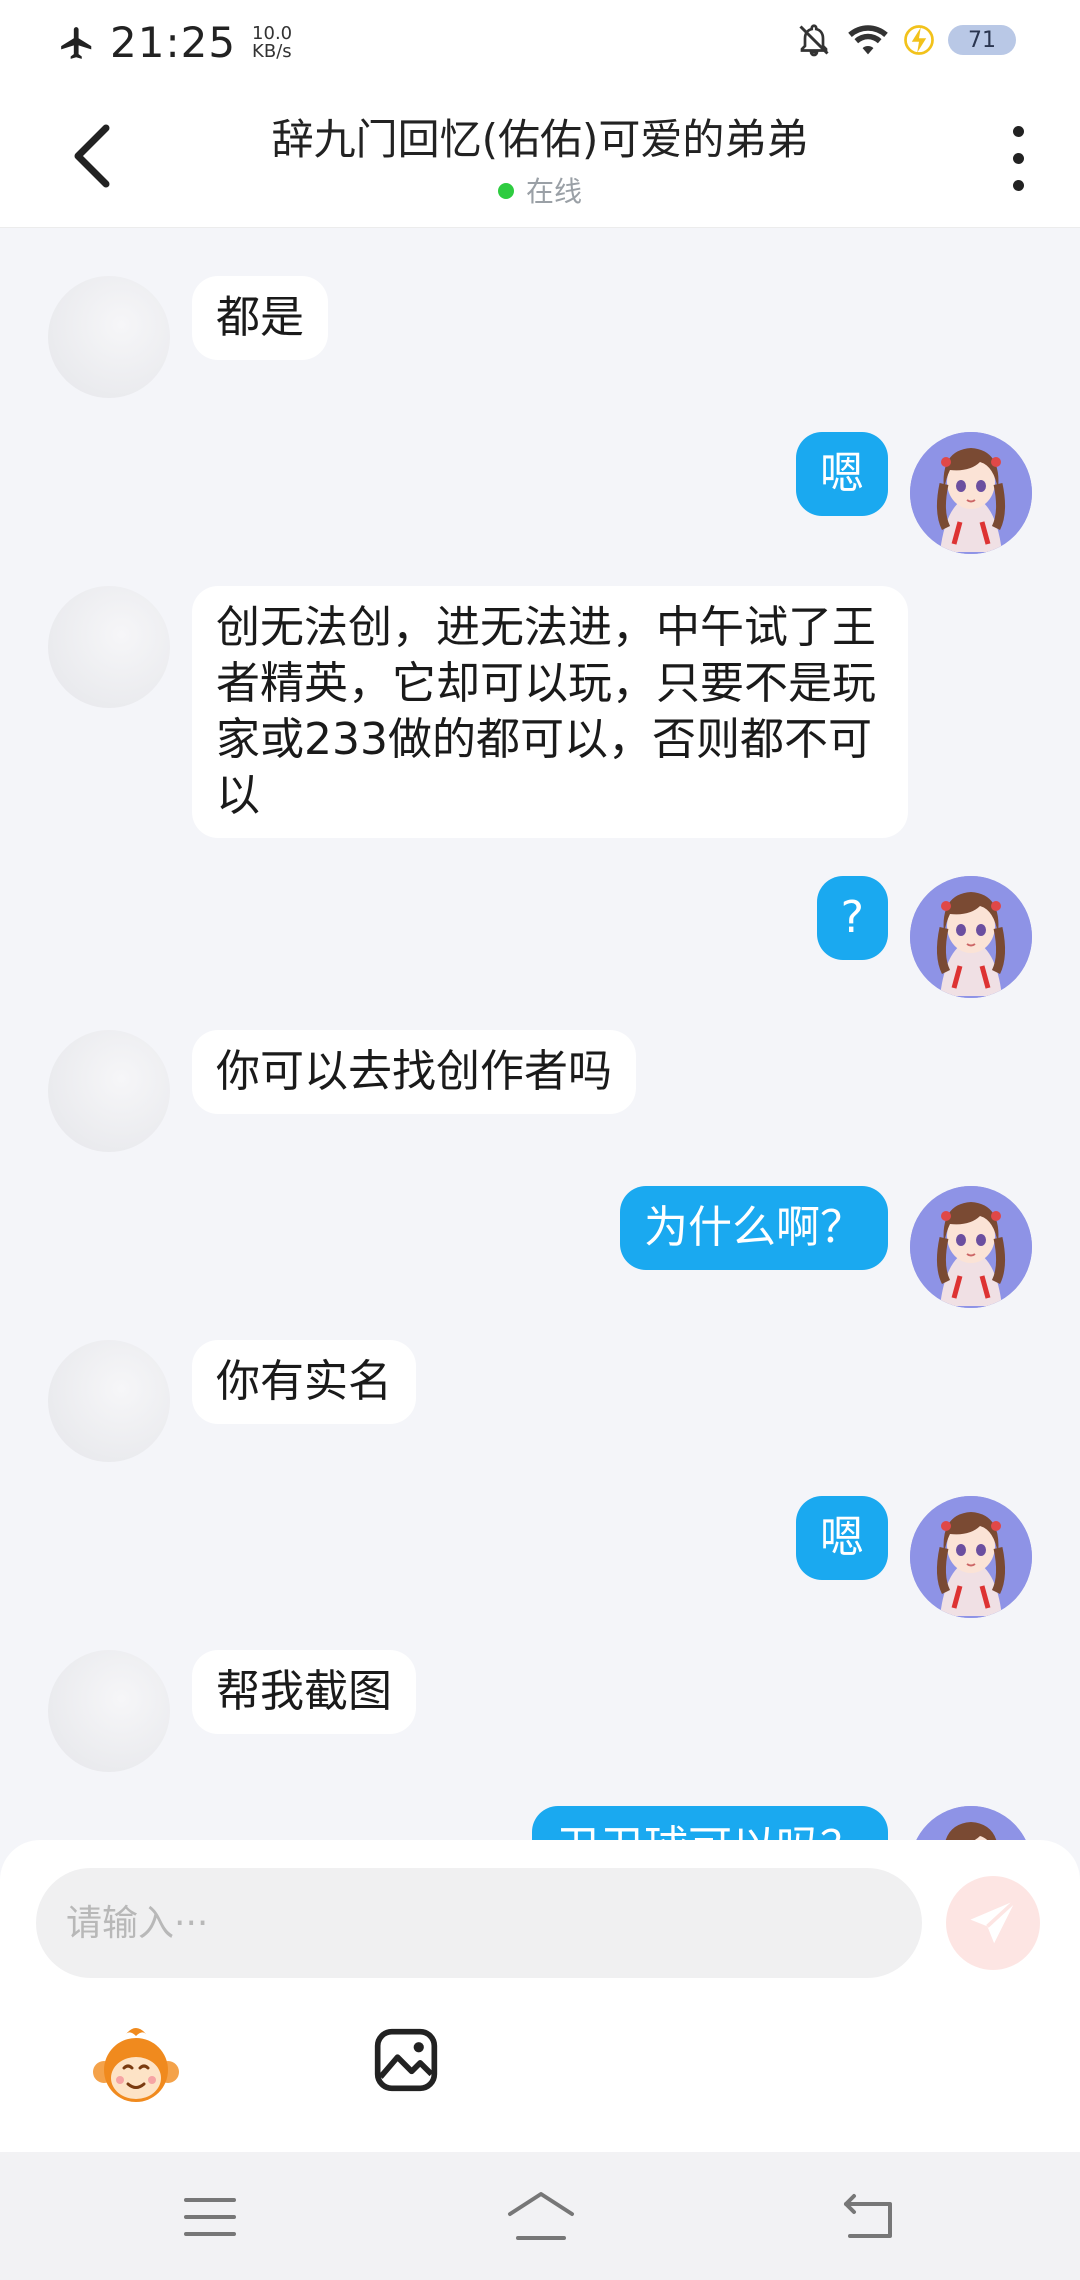 This screenshot has width=1080, height=2280. I want to click on recent-apps-button, so click(210, 2217).